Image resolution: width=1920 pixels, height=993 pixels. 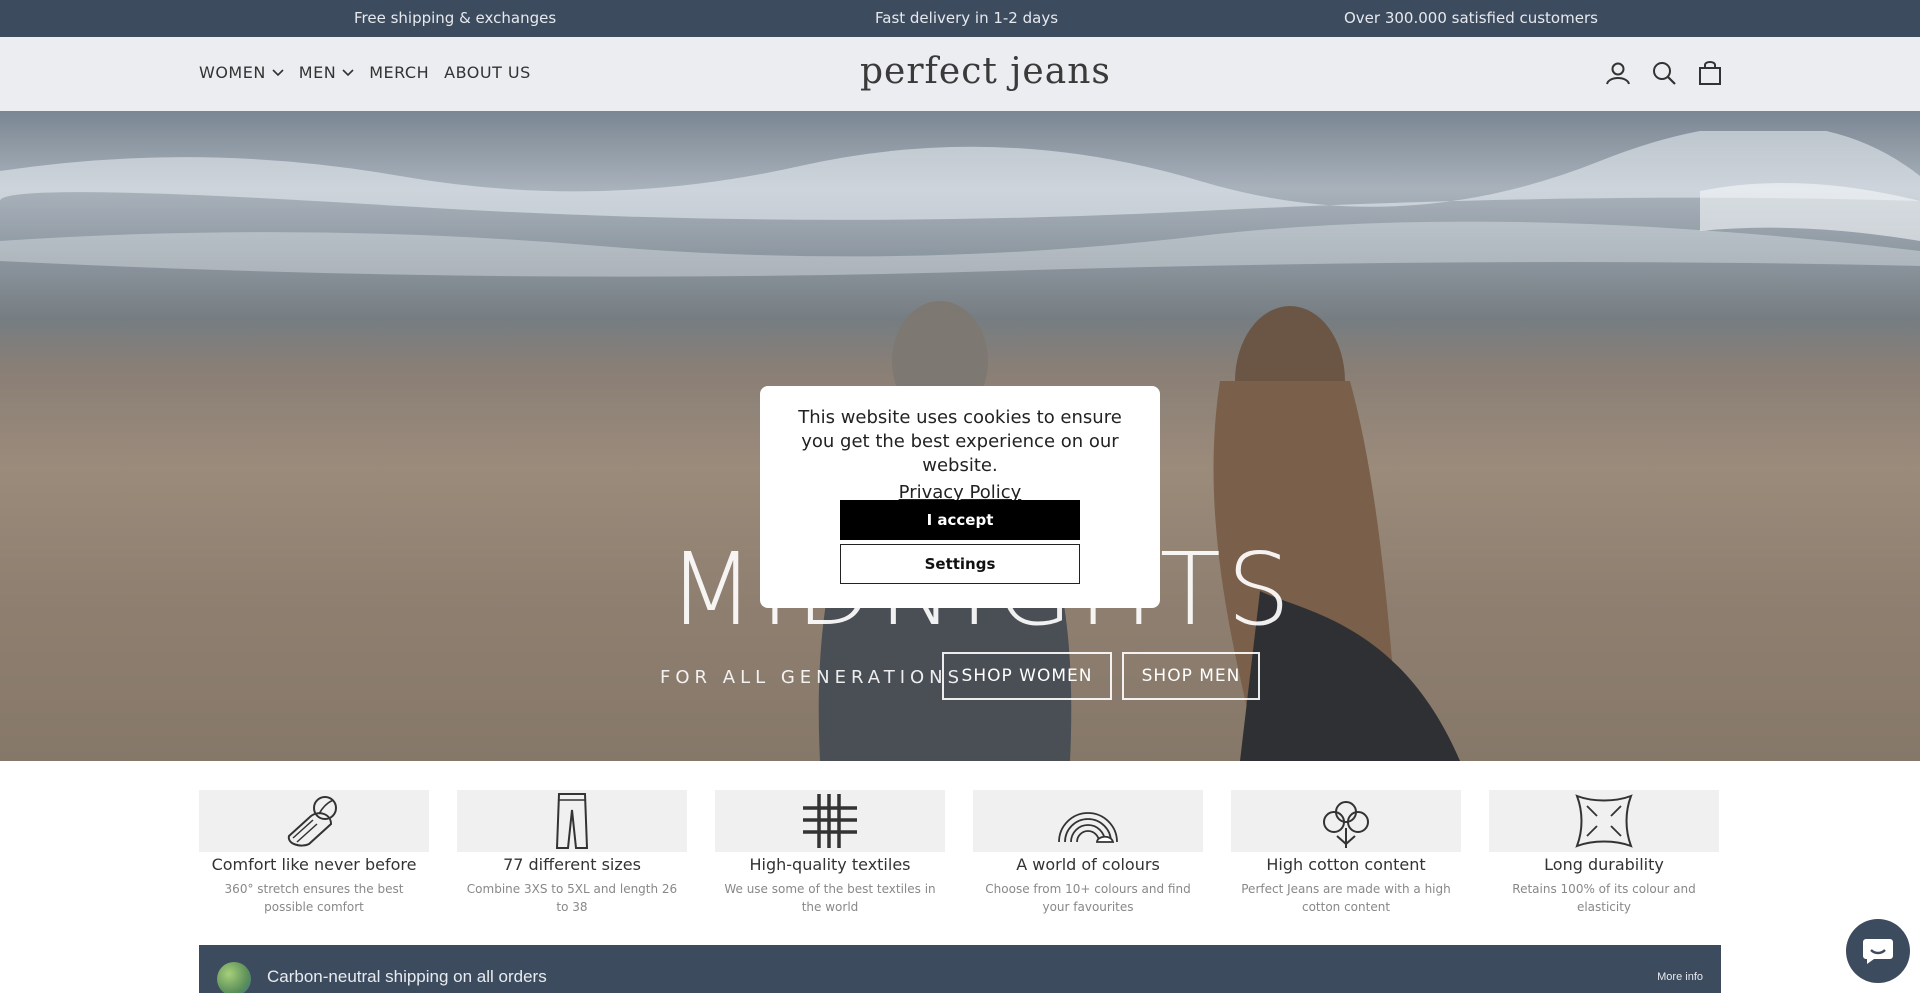 I want to click on chat-icon, so click(x=1878, y=951).